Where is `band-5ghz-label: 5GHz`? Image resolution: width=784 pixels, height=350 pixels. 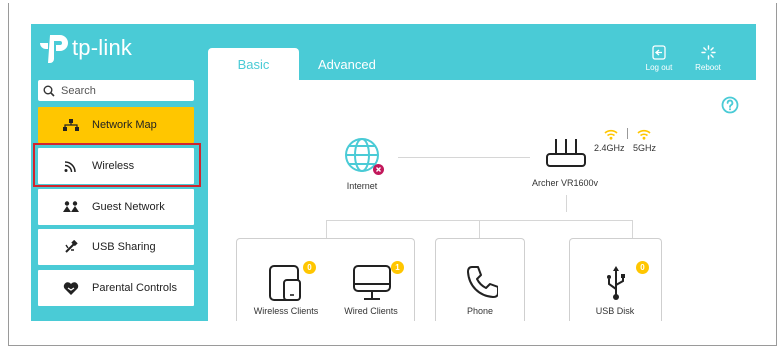 band-5ghz-label: 5GHz is located at coordinates (645, 148).